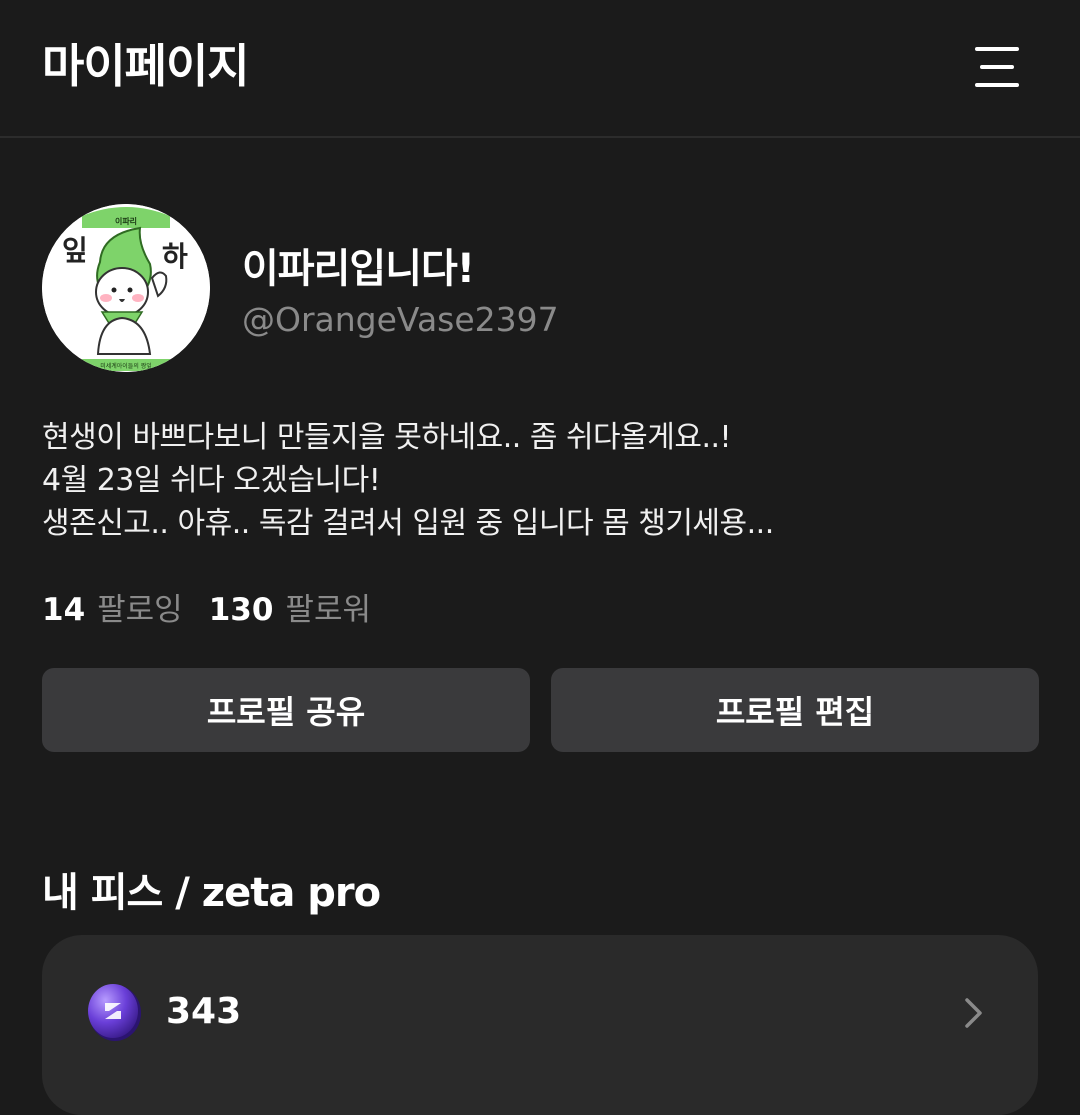 This screenshot has height=1115, width=1080. I want to click on pieces-balance-card: 343, so click(540, 1025).